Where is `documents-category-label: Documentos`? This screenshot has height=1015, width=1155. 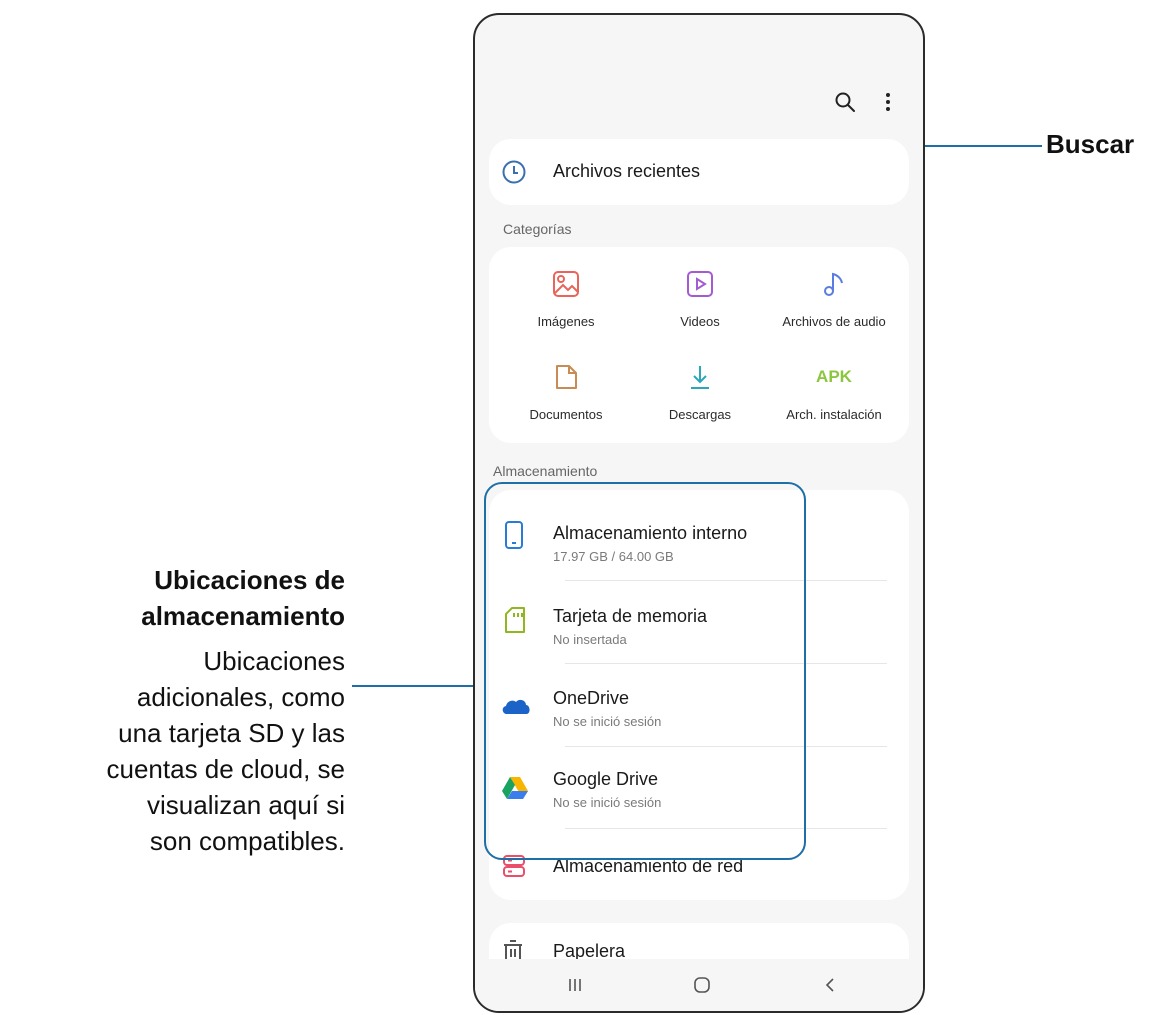 documents-category-label: Documentos is located at coordinates (566, 414).